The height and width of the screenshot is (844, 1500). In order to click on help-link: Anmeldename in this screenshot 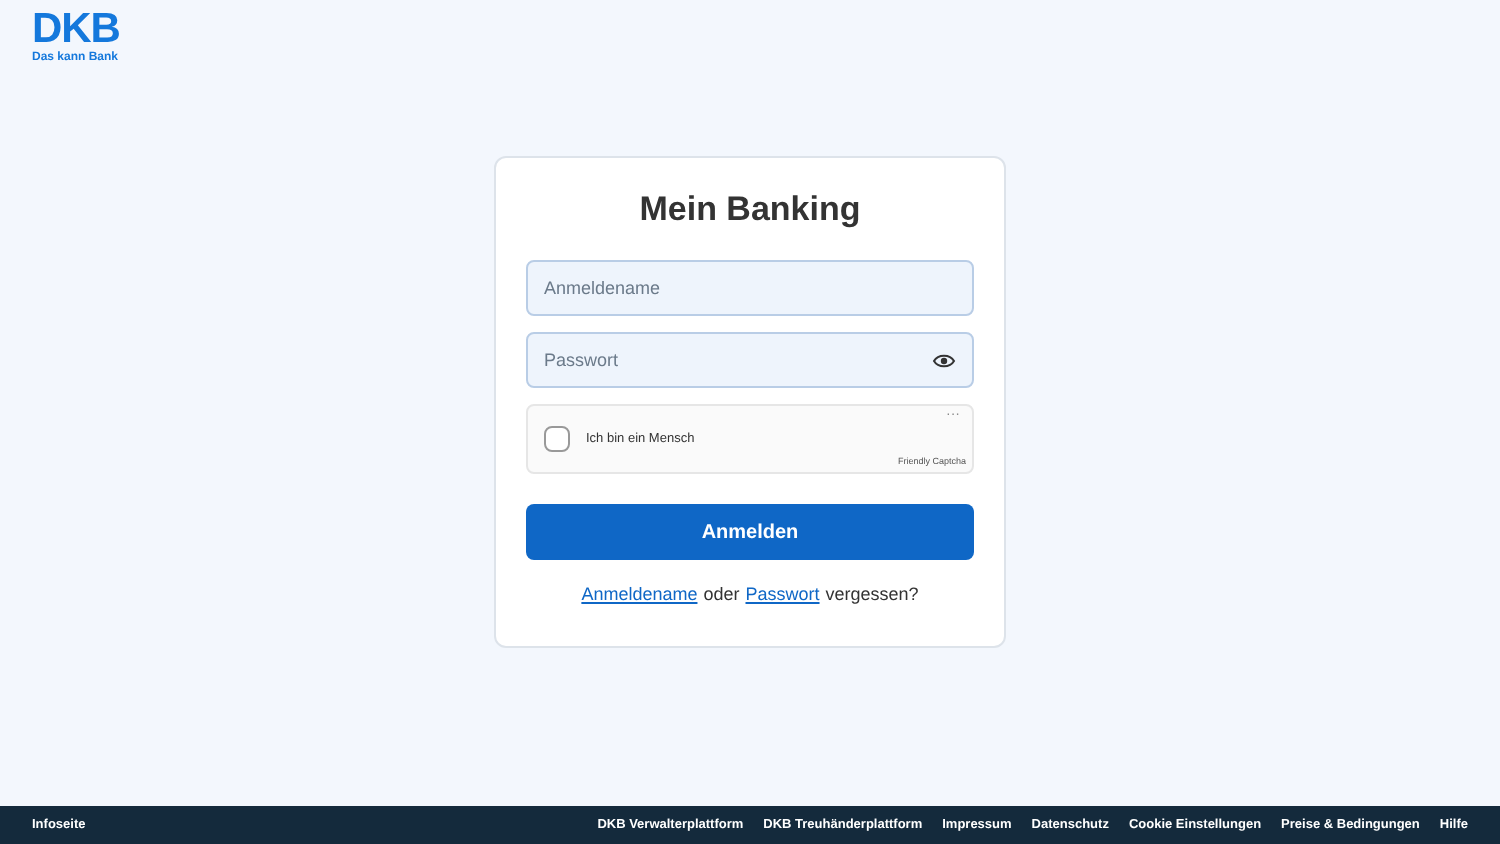, I will do `click(639, 595)`.